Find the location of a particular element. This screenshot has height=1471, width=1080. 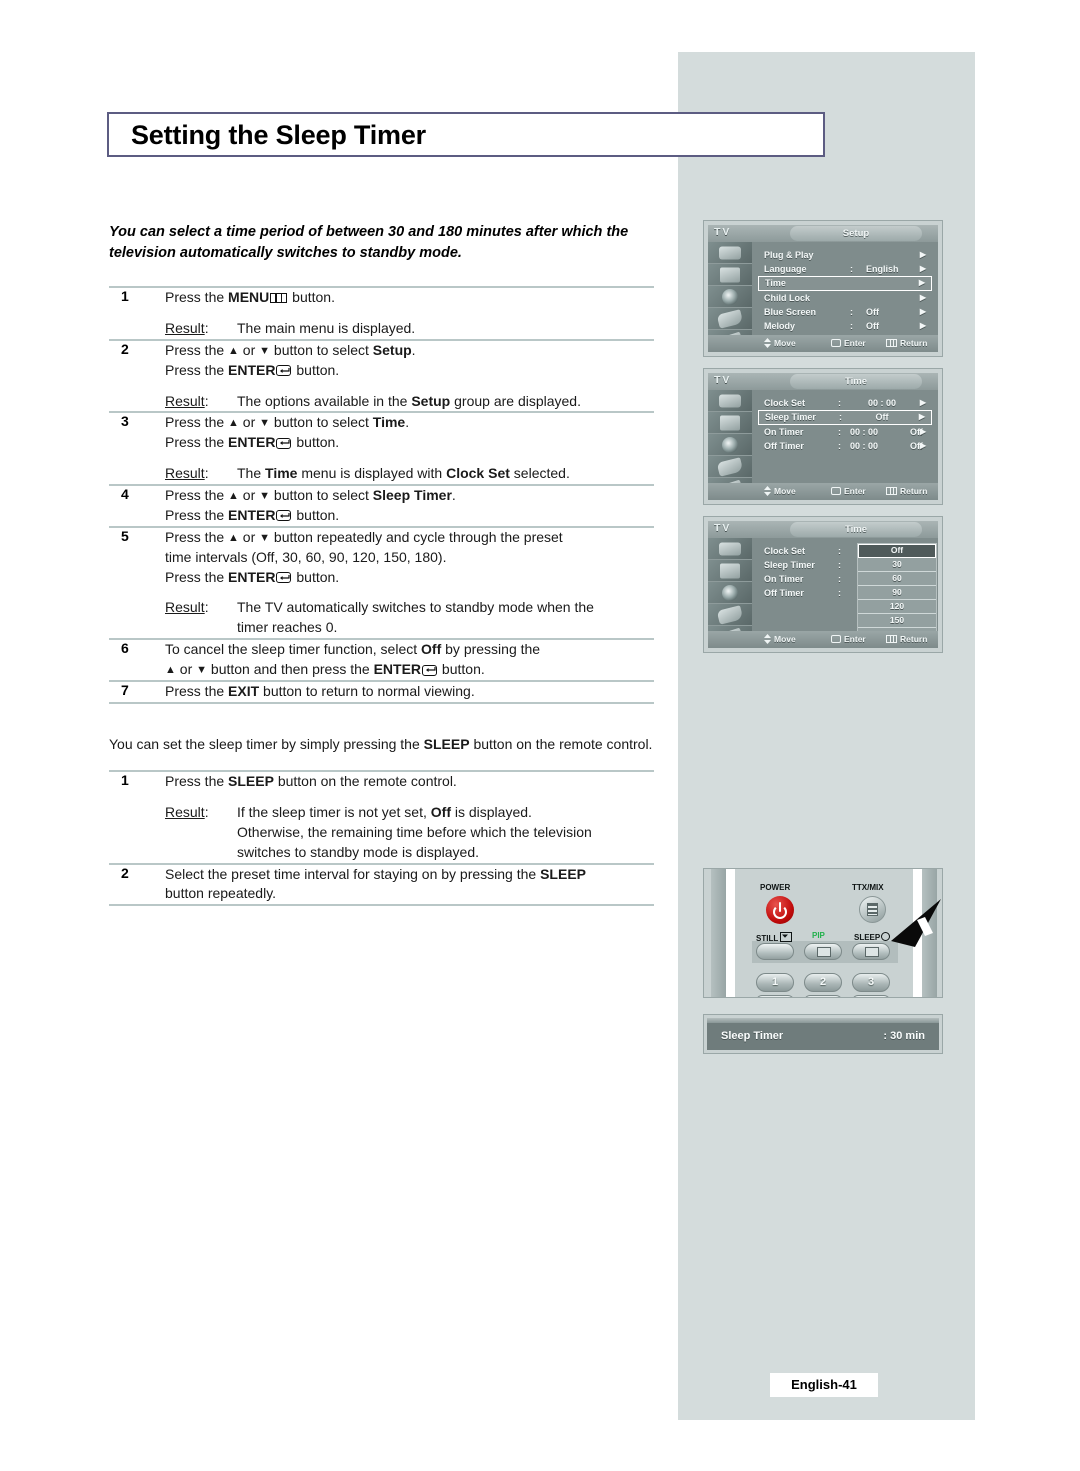

speaker-icon is located at coordinates (730, 593).